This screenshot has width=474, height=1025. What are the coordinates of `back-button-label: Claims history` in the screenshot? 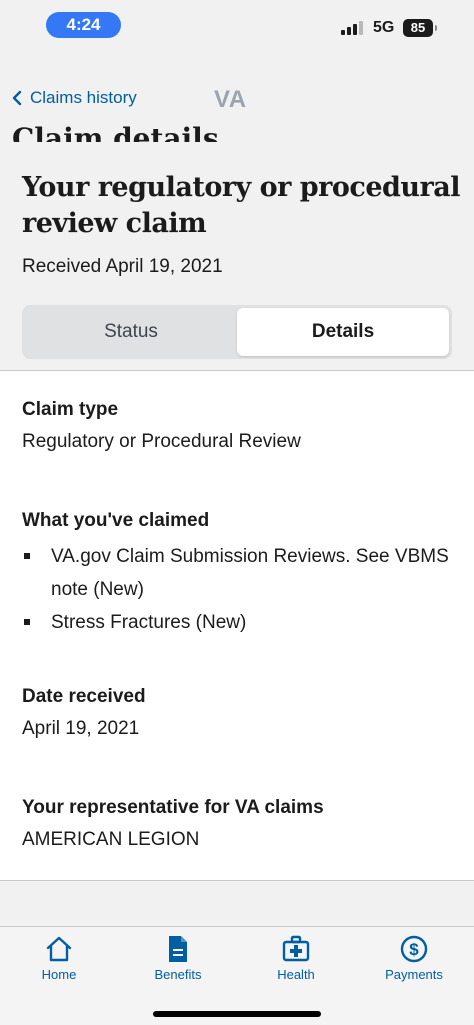 It's located at (83, 97).